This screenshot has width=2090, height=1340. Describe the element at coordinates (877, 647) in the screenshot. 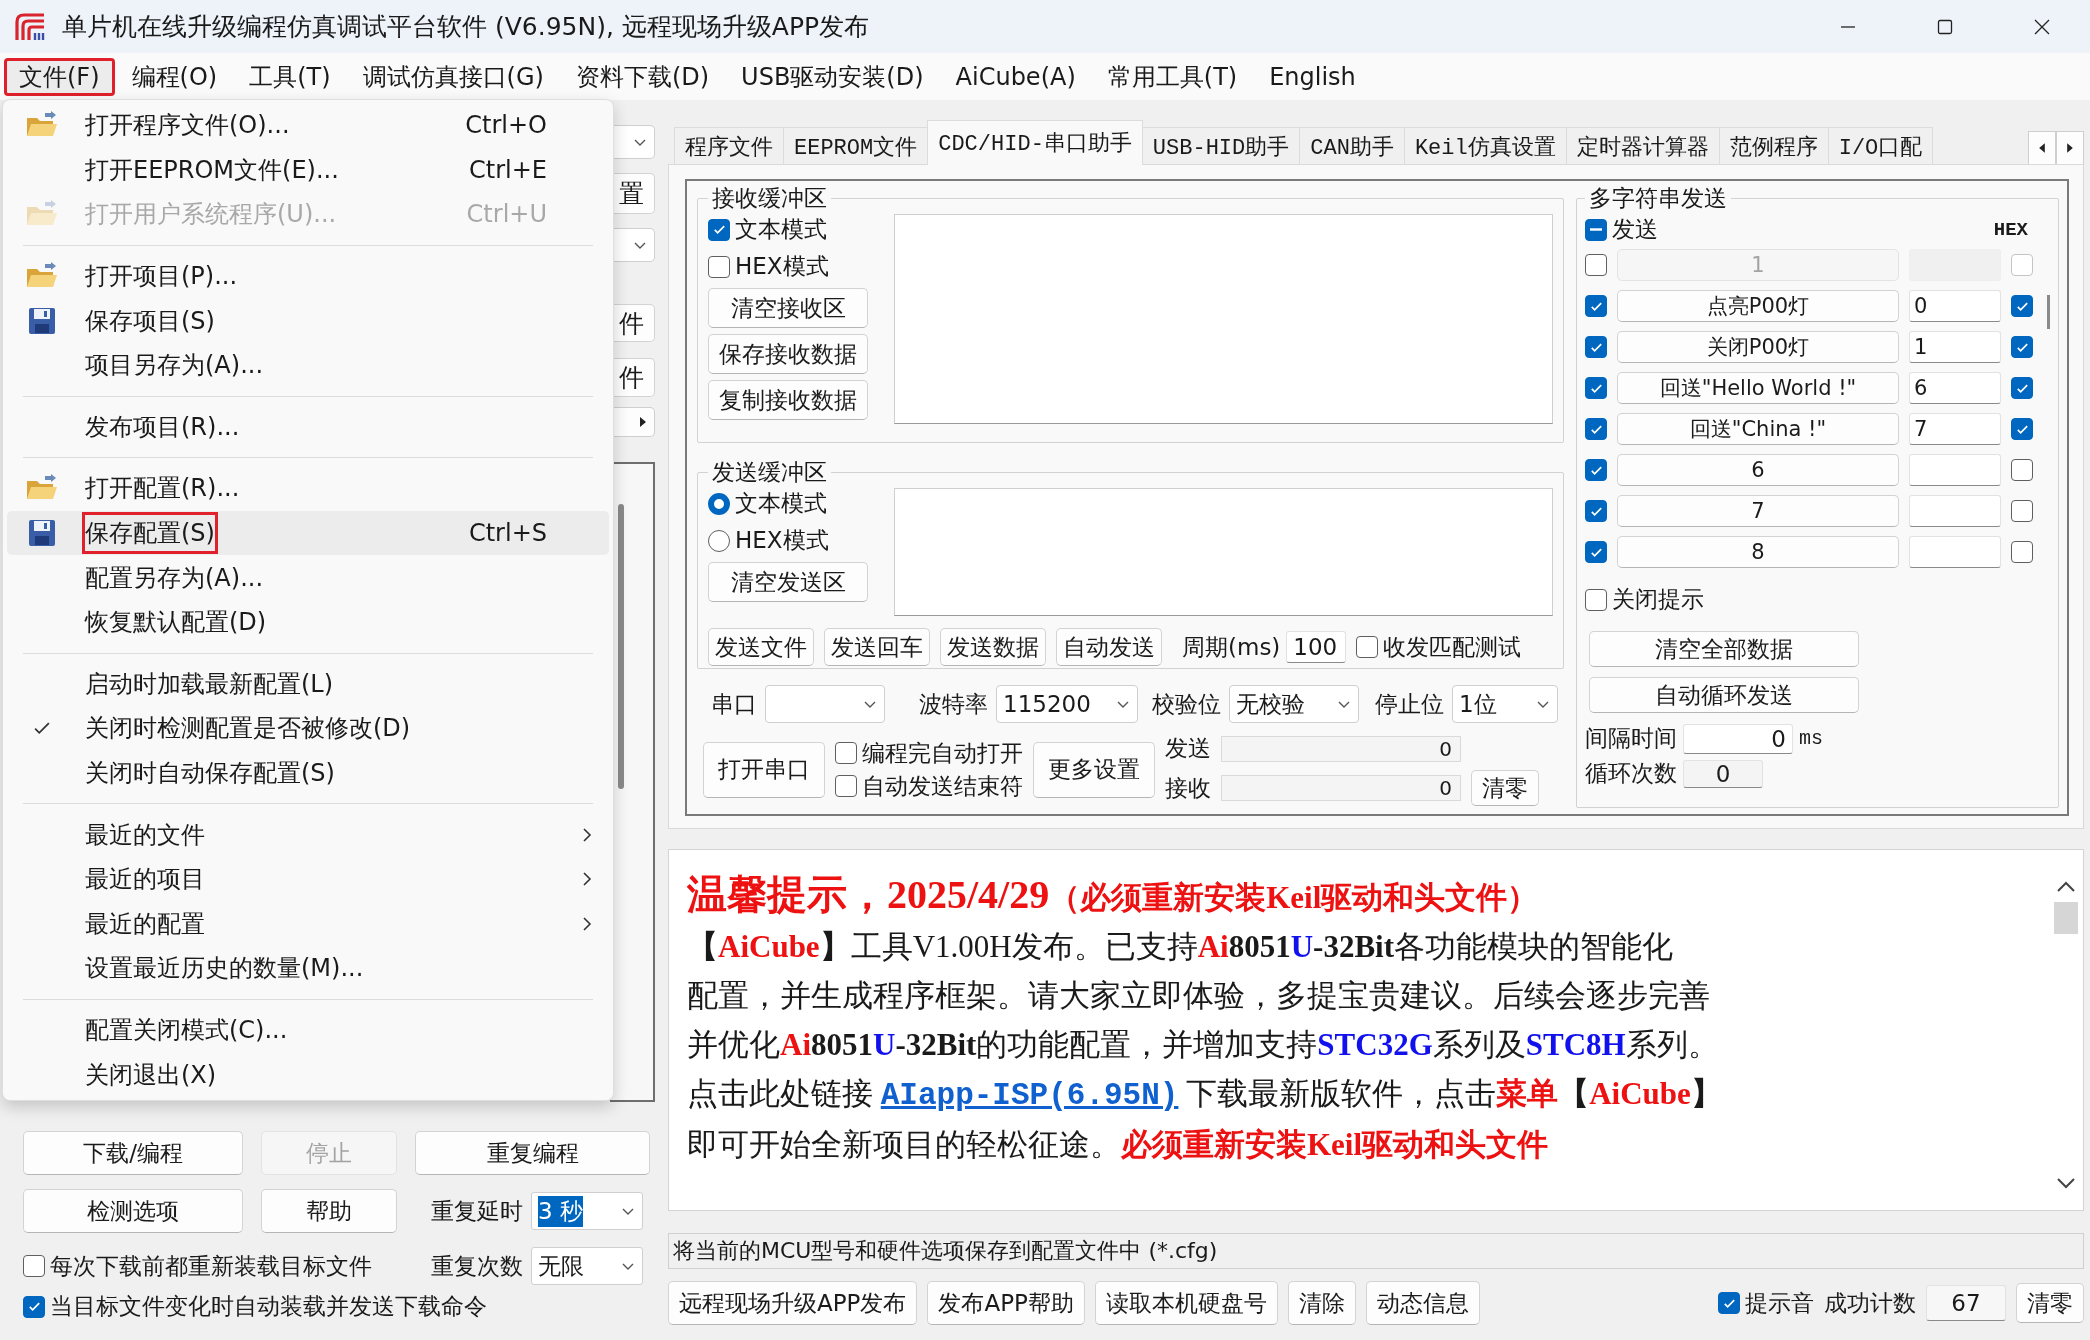

I see `button: 发送回车` at that location.